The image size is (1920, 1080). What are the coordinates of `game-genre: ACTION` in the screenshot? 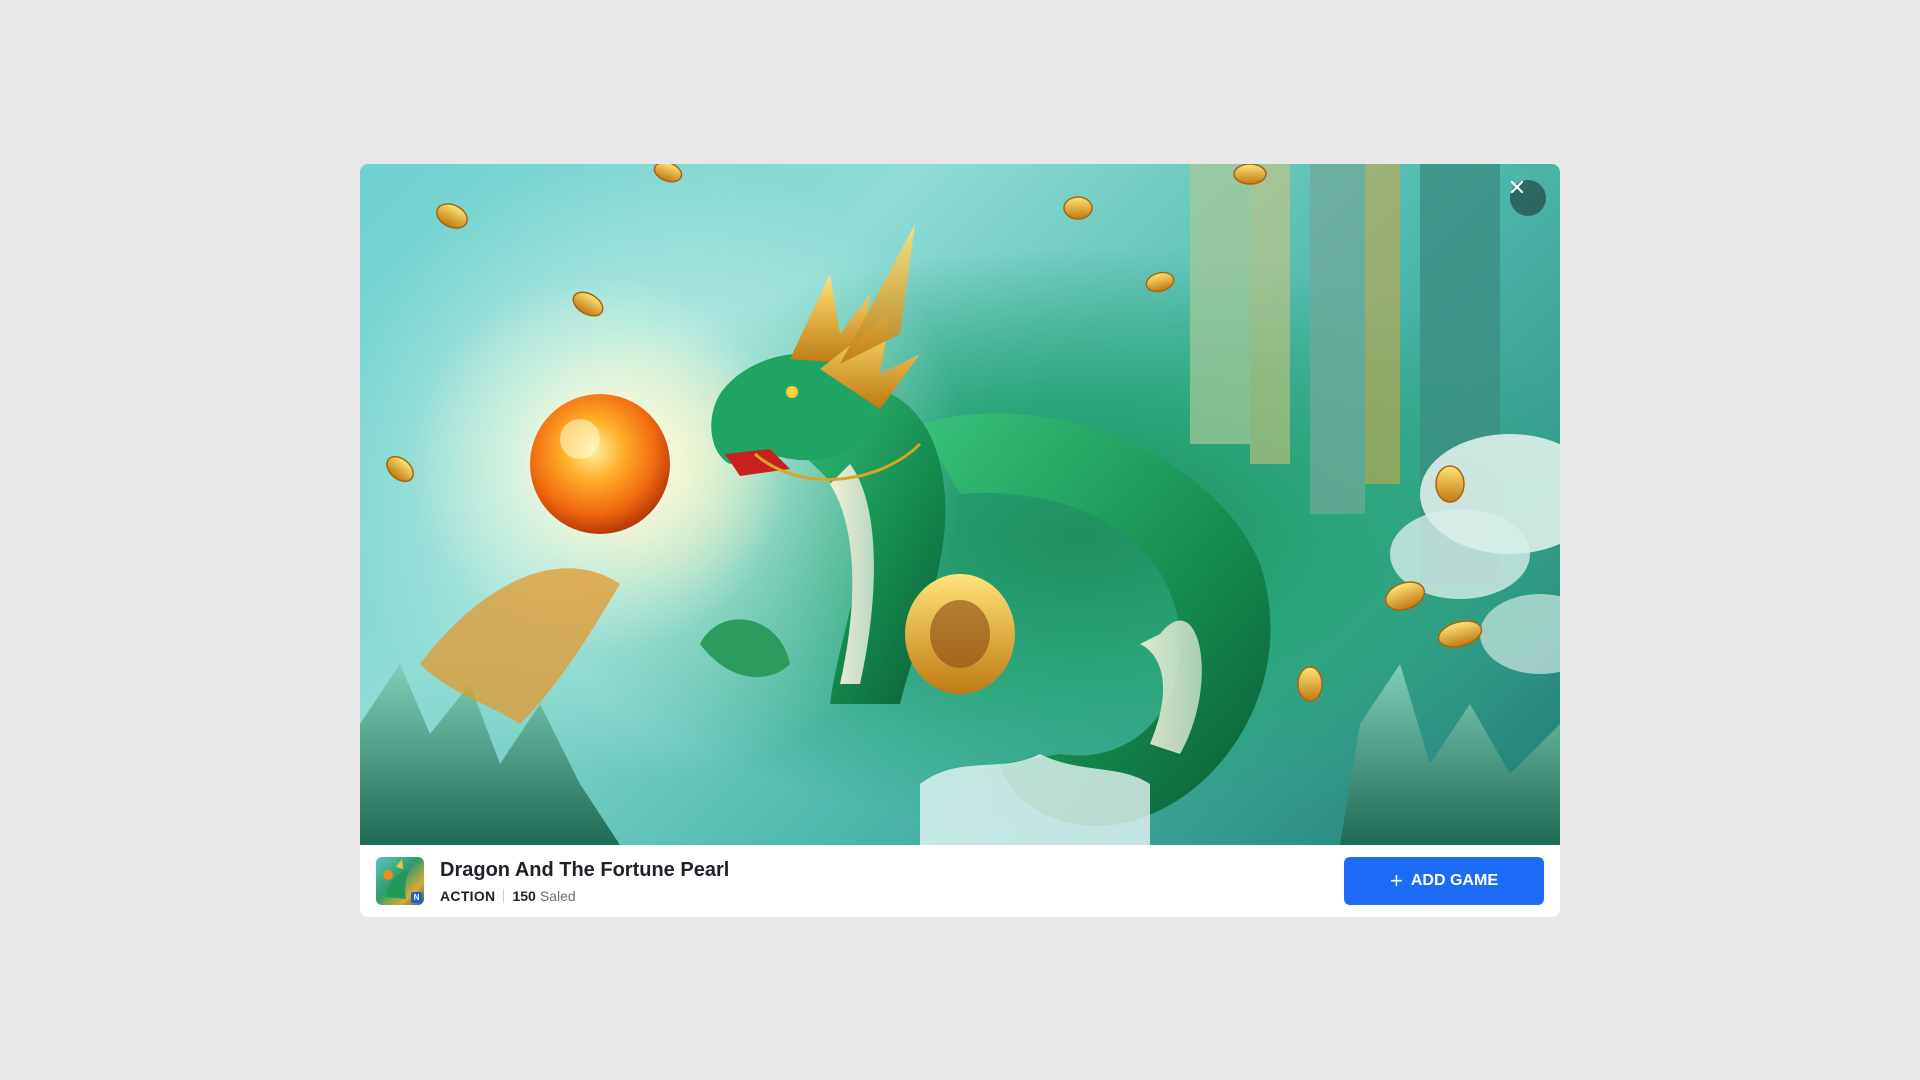 It's located at (468, 896).